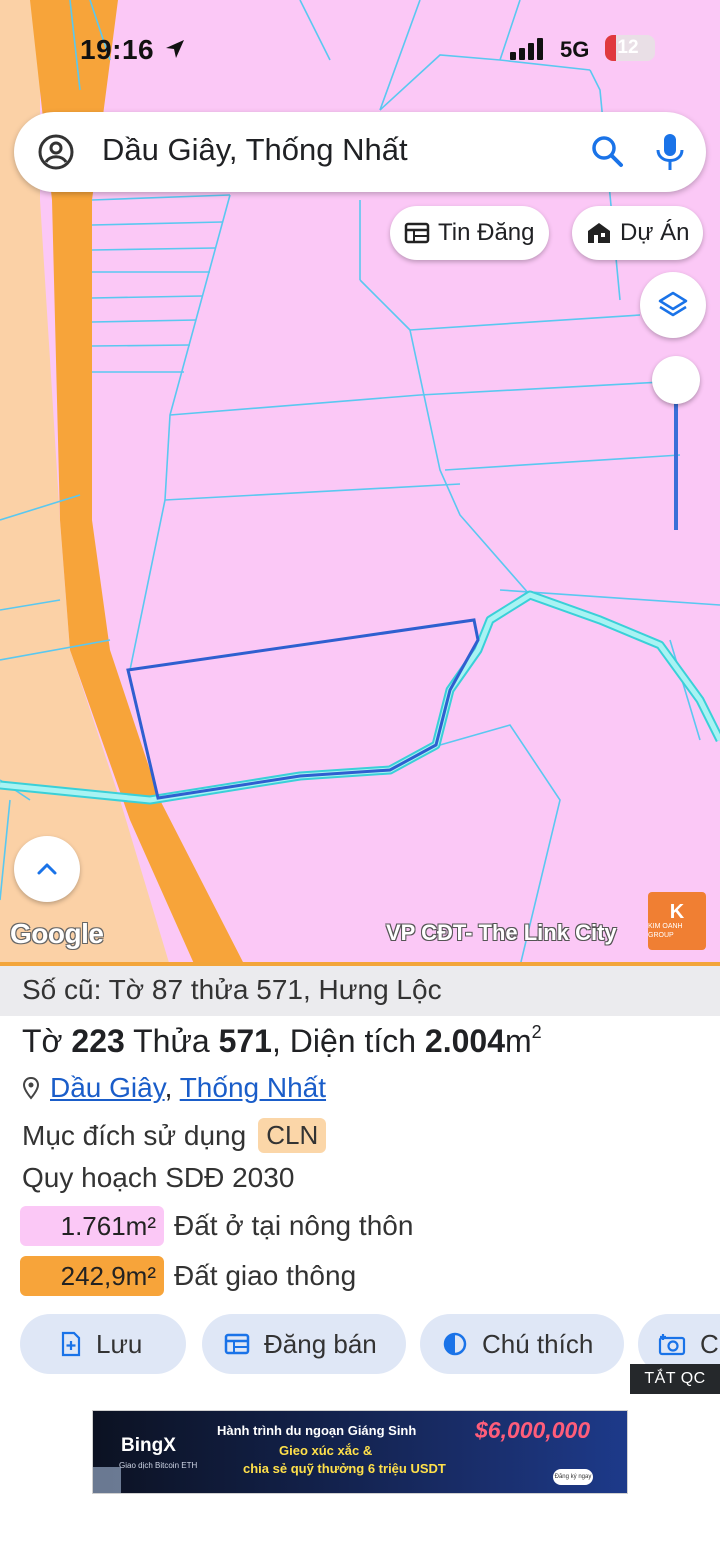 The image size is (720, 1560). I want to click on layers-button, so click(673, 305).